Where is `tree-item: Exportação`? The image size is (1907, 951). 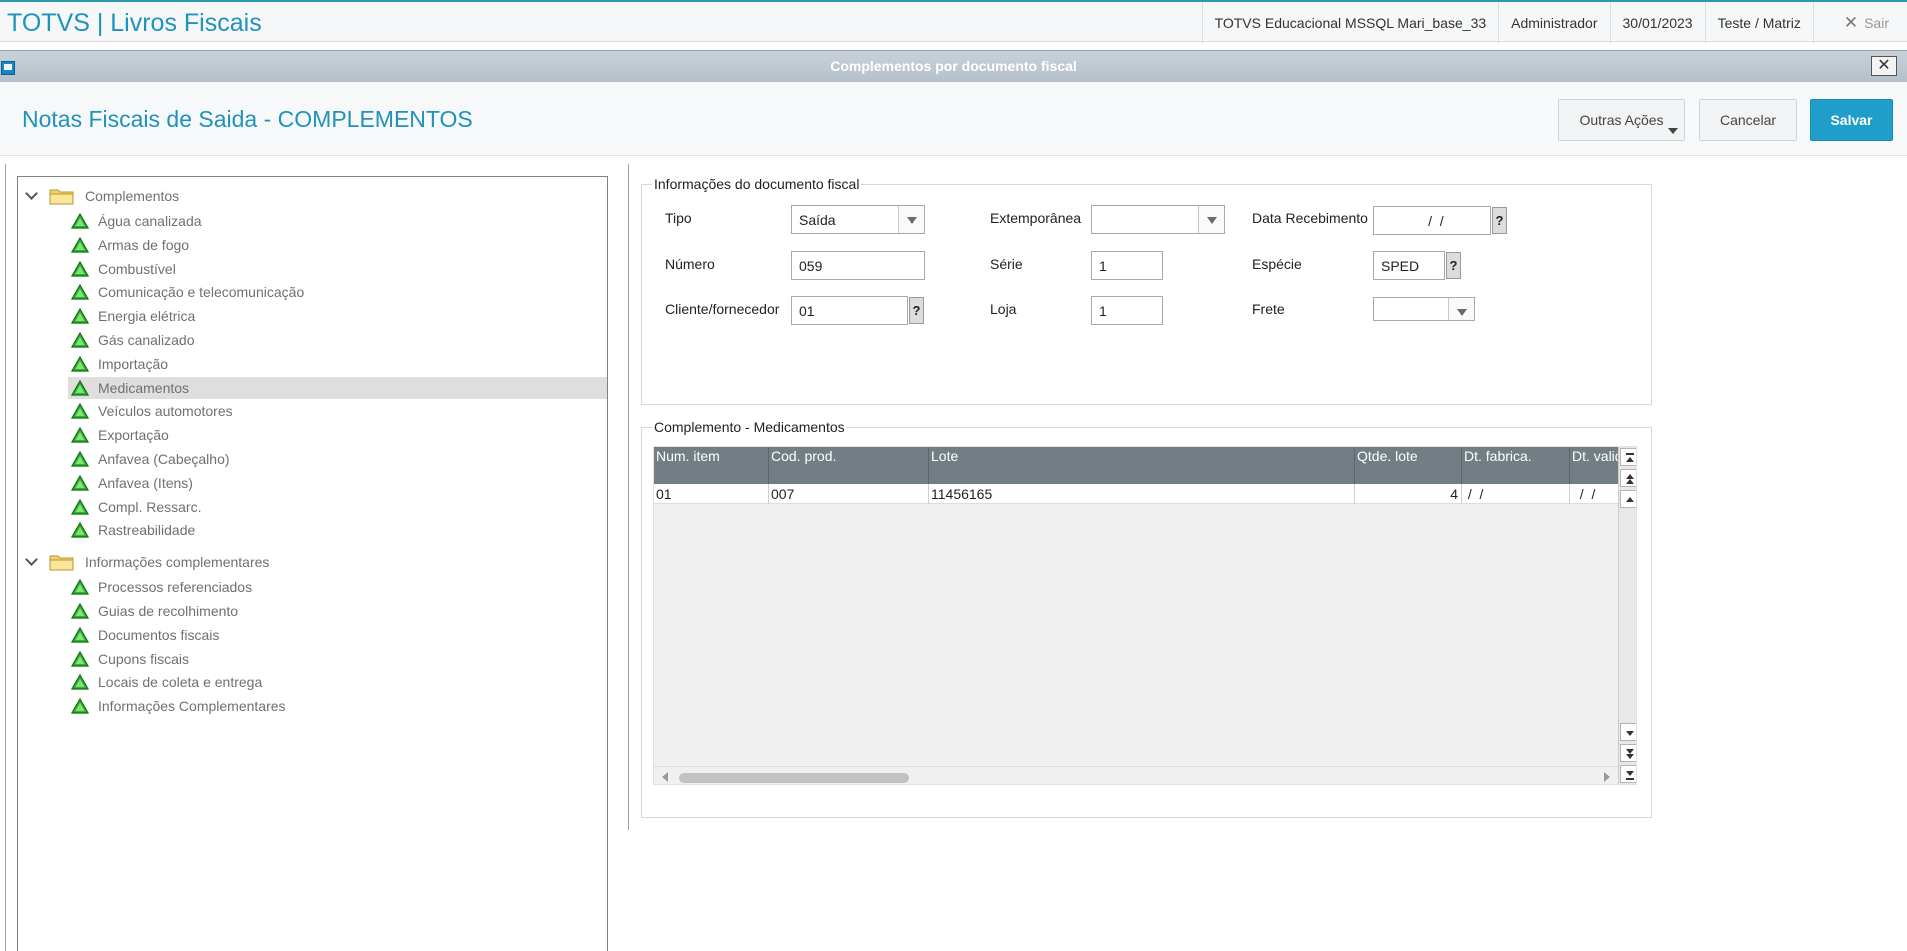 tree-item: Exportação is located at coordinates (337, 435).